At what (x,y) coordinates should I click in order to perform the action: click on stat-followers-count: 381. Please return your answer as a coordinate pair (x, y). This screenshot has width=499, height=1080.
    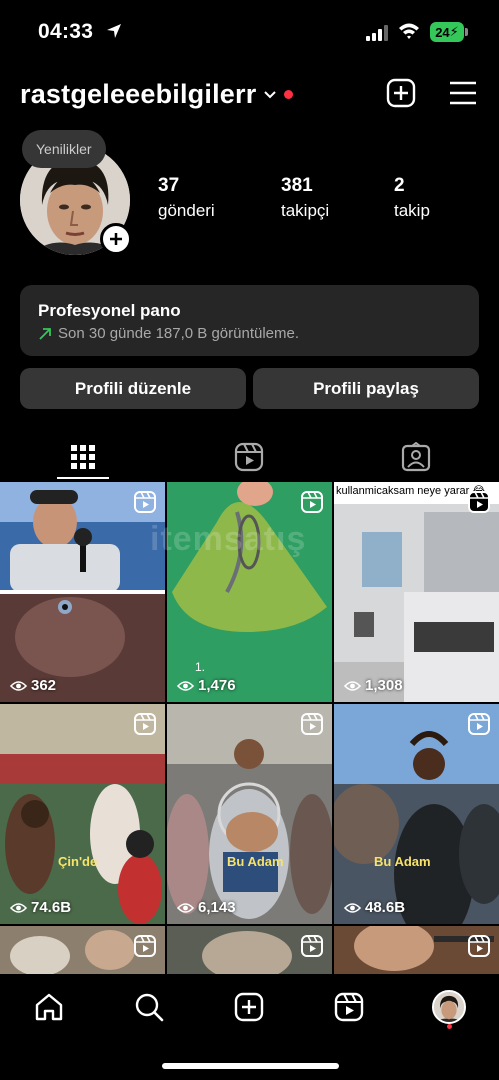
    Looking at the image, I should click on (297, 185).